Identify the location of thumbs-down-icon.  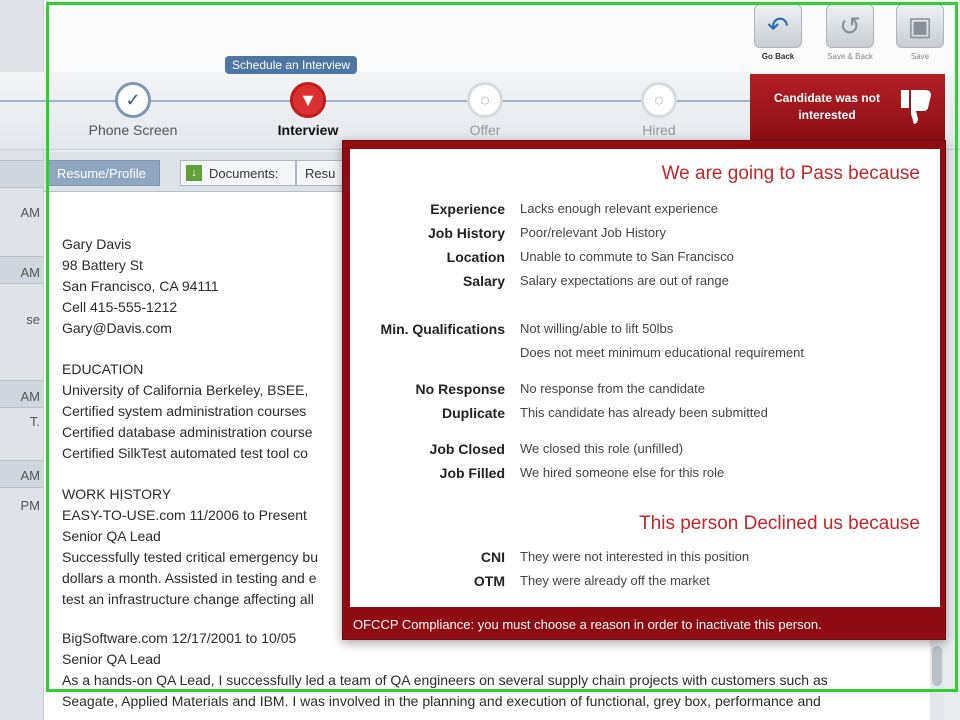
(916, 107).